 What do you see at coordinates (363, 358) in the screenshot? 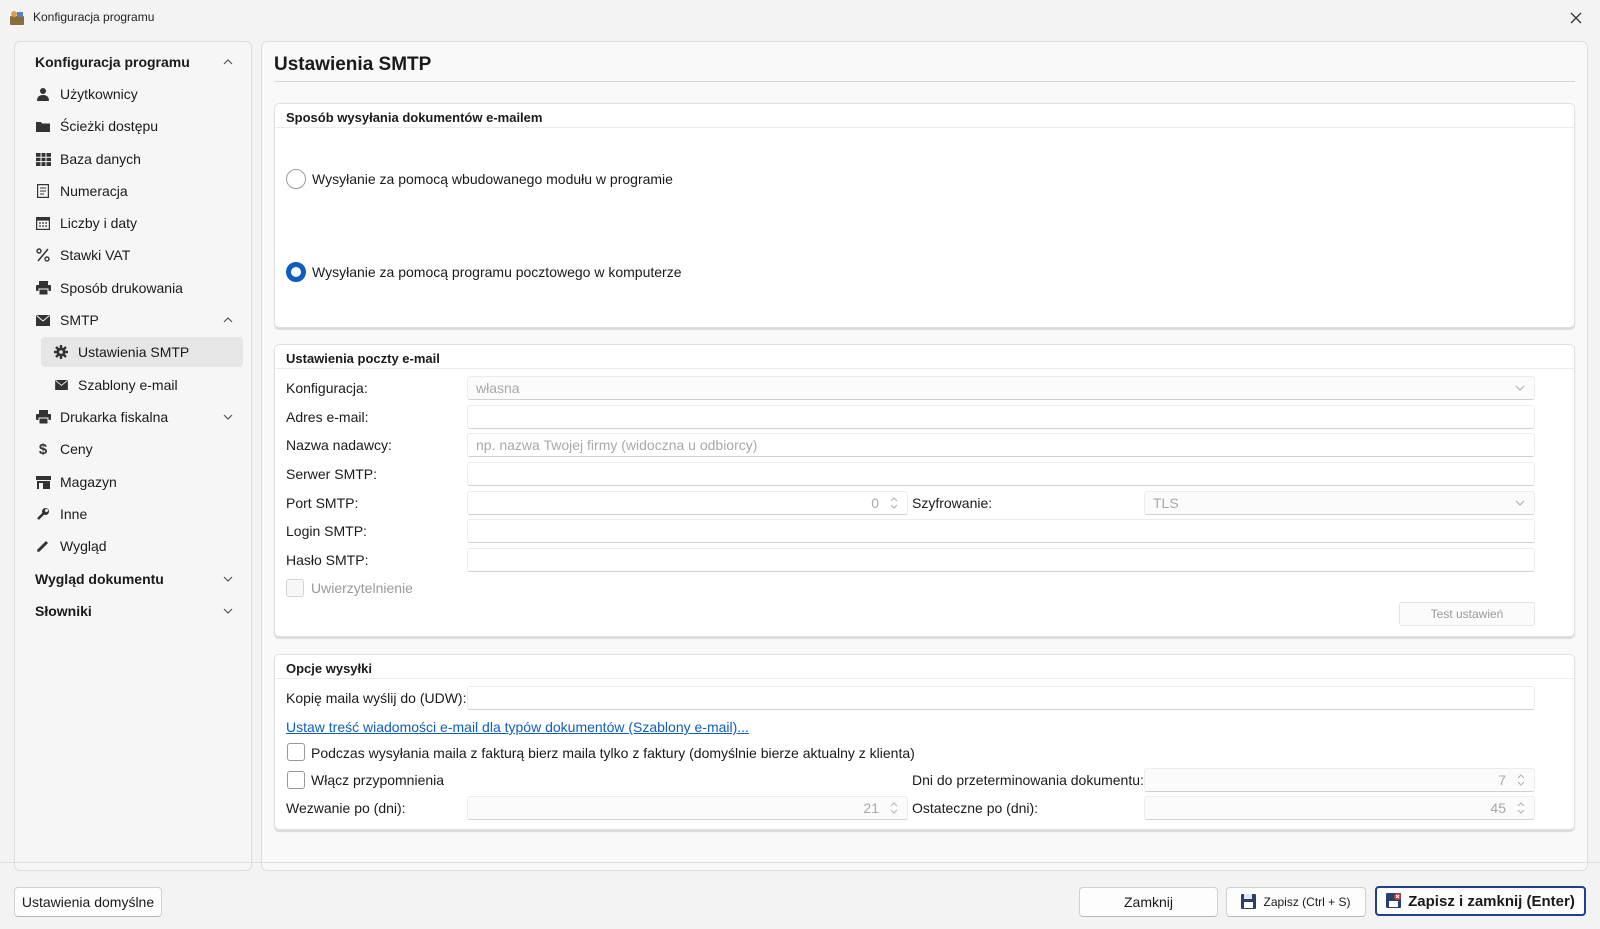
I see `mail-settings-title: Ustawienia poczty e-mail` at bounding box center [363, 358].